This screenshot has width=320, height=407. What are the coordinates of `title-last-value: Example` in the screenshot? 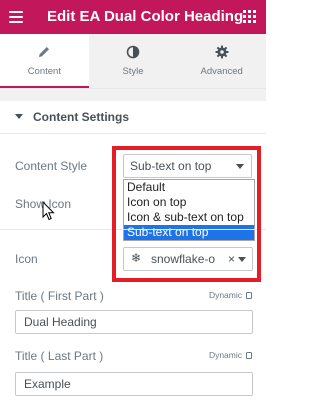 It's located at (47, 384).